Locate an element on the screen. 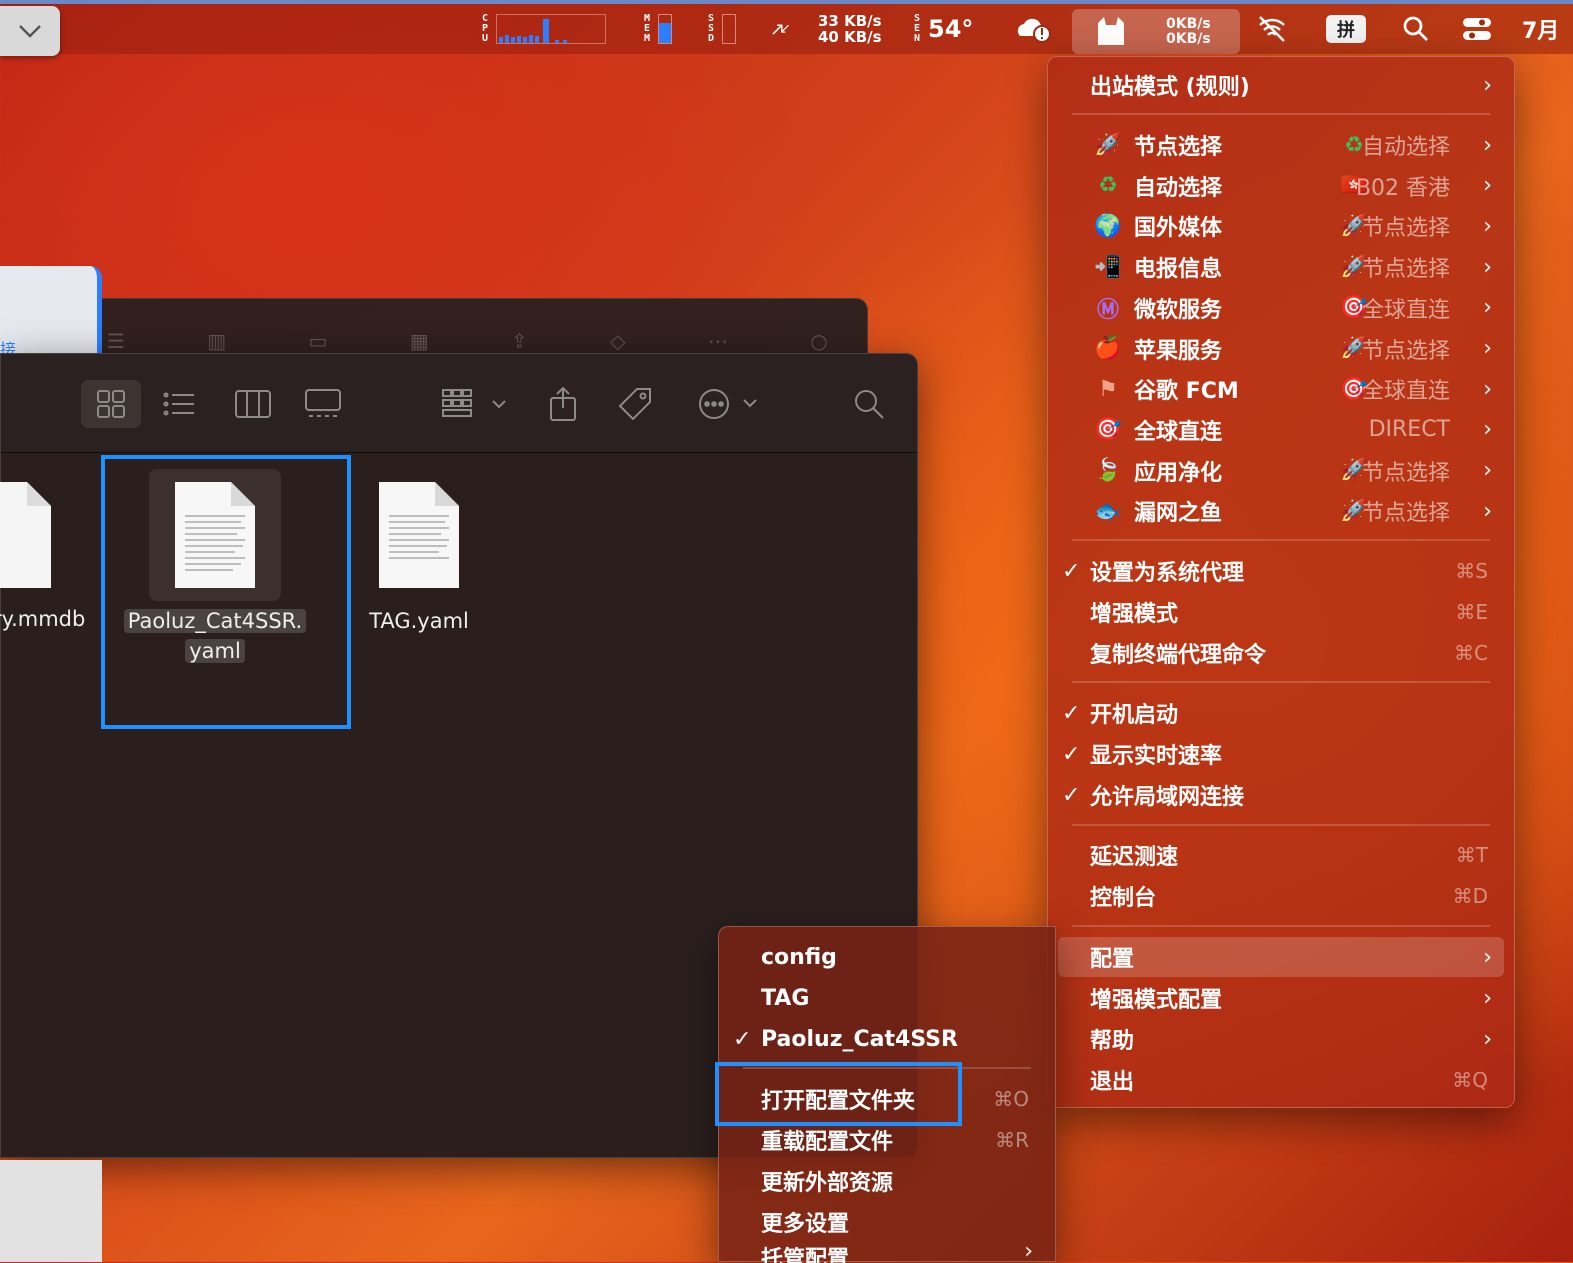 This screenshot has width=1573, height=1263. net-up-speed: 33 KB/s is located at coordinates (850, 21).